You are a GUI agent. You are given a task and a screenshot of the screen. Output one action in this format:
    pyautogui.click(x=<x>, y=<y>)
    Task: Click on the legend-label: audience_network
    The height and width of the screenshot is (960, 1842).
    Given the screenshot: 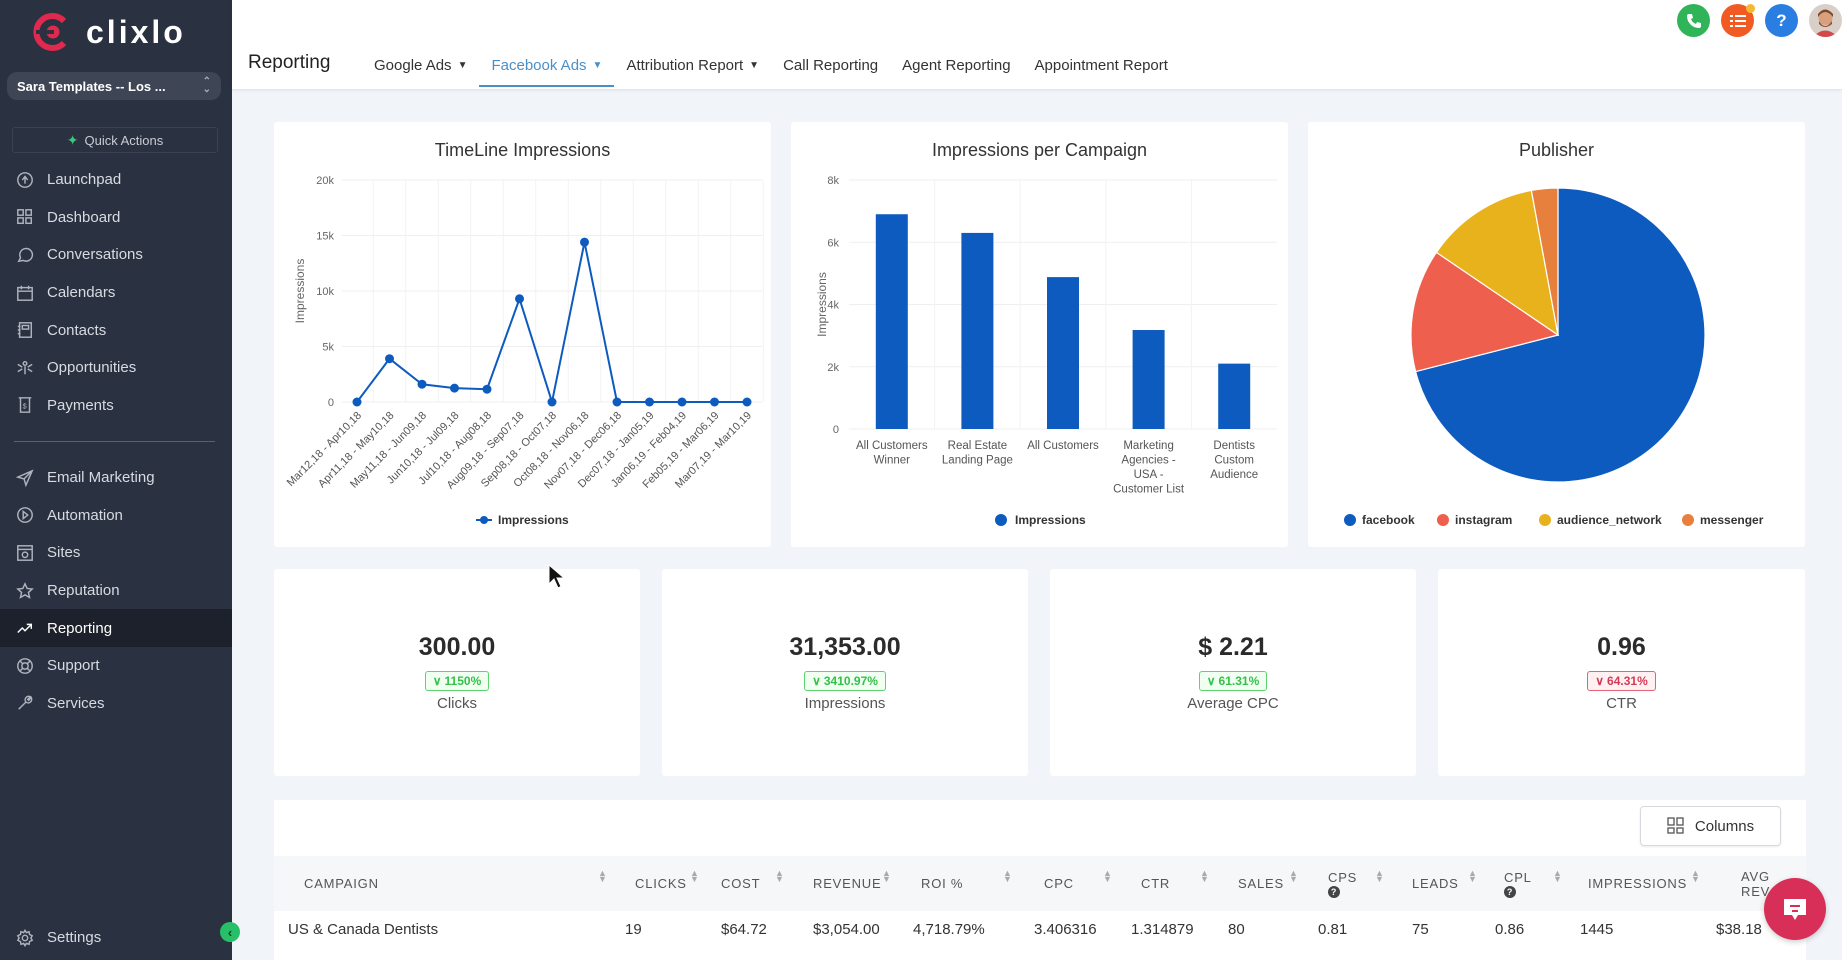 What is the action you would take?
    pyautogui.click(x=1609, y=520)
    